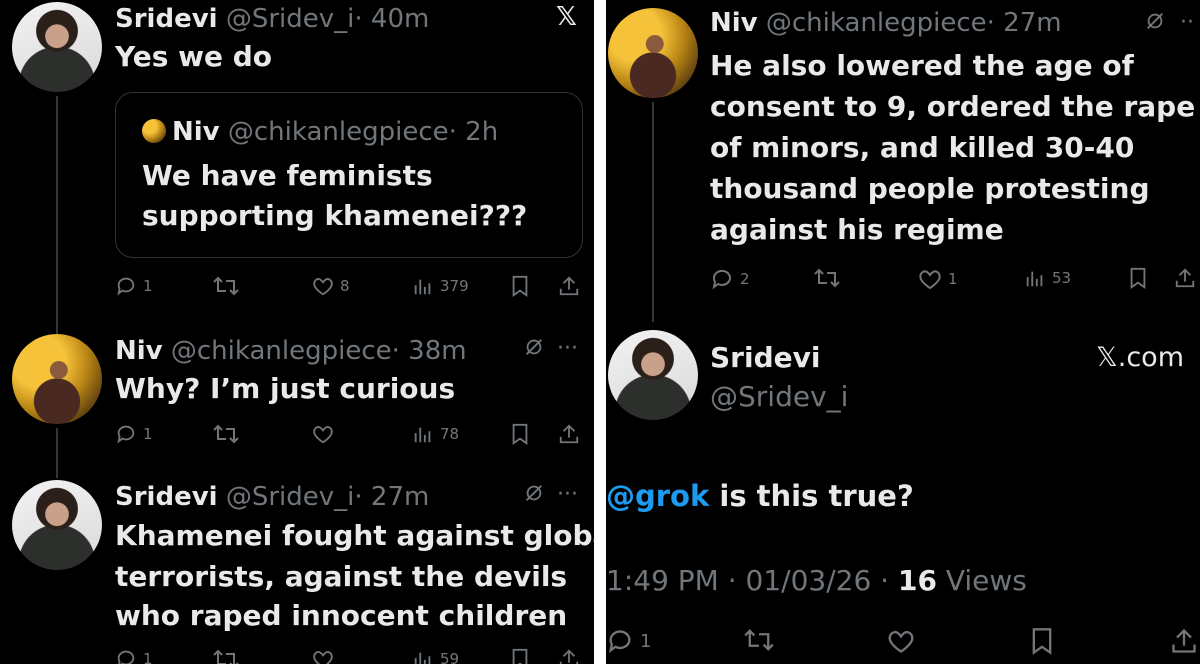 The width and height of the screenshot is (1200, 664). Describe the element at coordinates (938, 279) in the screenshot. I see `like-button: 1` at that location.